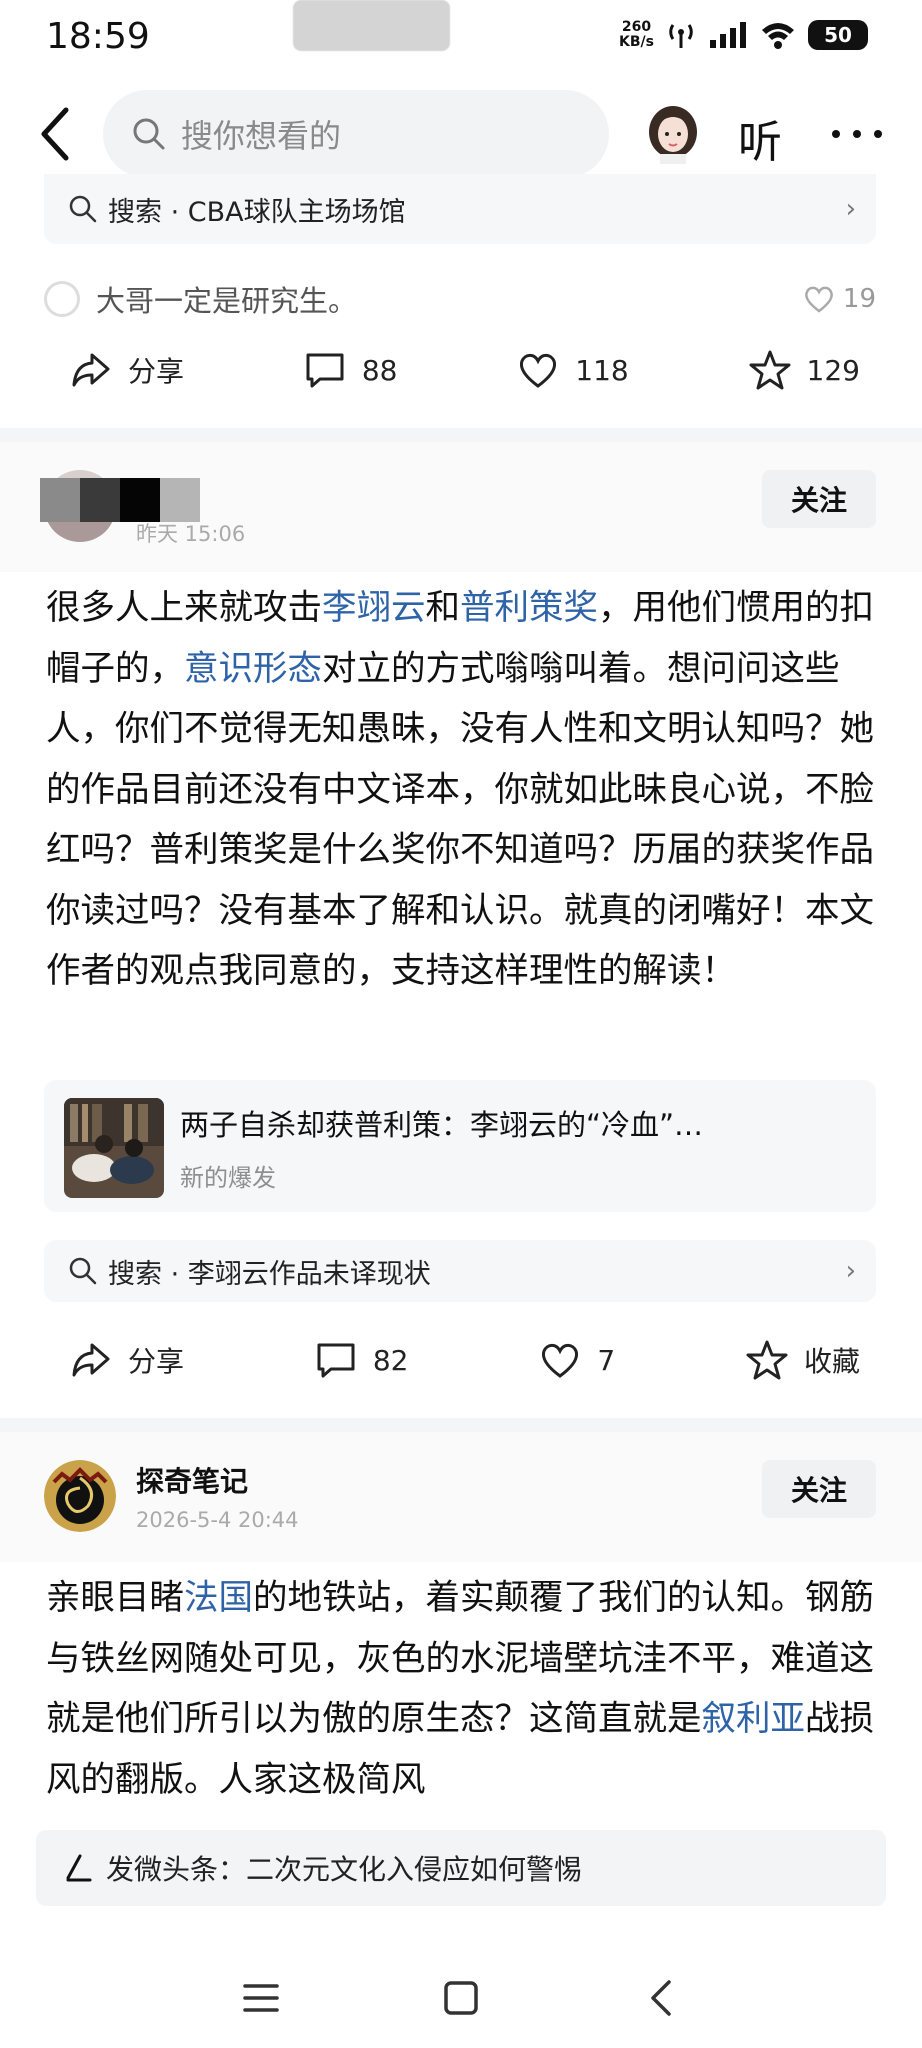  What do you see at coordinates (56, 134) in the screenshot?
I see `back-arrow-icon` at bounding box center [56, 134].